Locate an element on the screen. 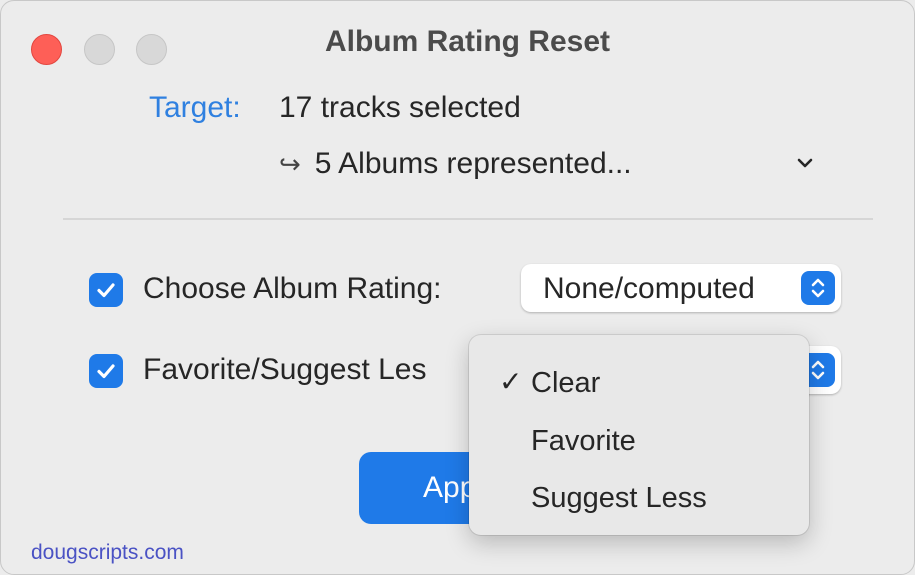 The height and width of the screenshot is (575, 915). album-rating-value: None/computed is located at coordinates (649, 288).